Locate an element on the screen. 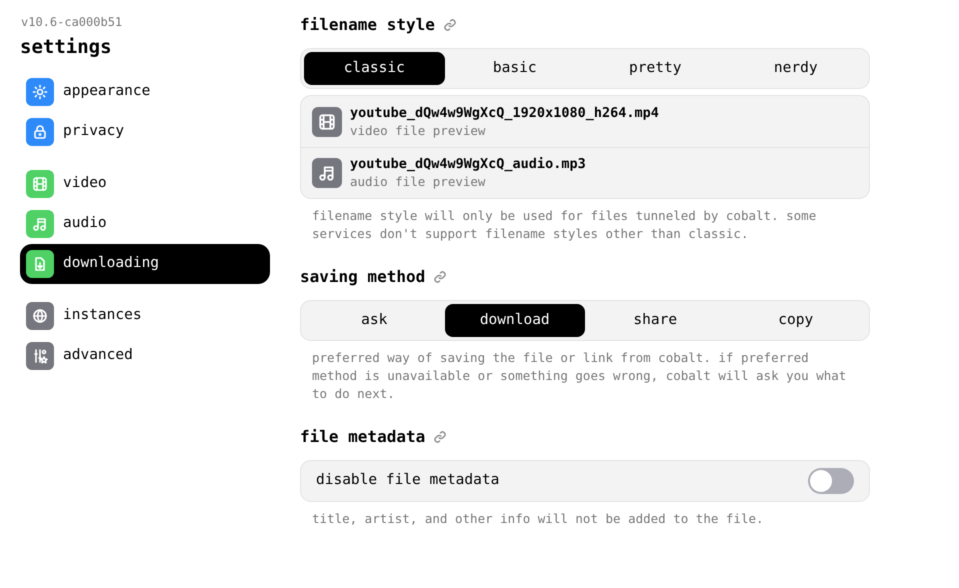  lock-icon is located at coordinates (40, 132).